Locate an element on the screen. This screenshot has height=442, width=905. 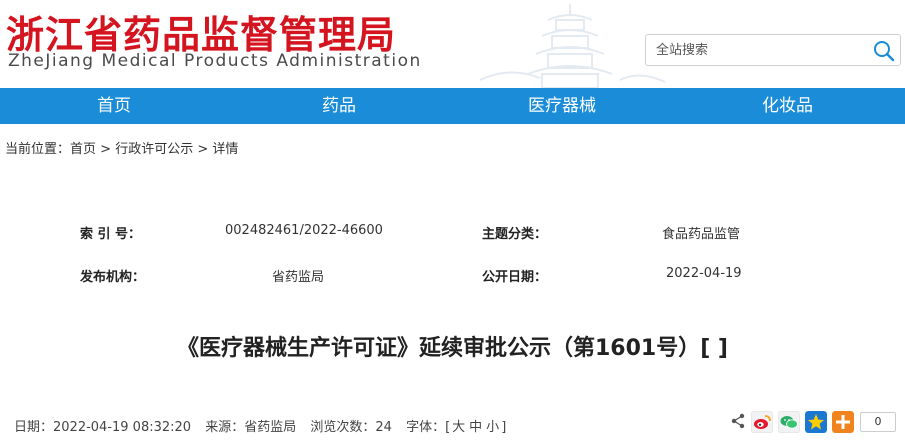
pagoda-watermark-icon is located at coordinates (572, 46).